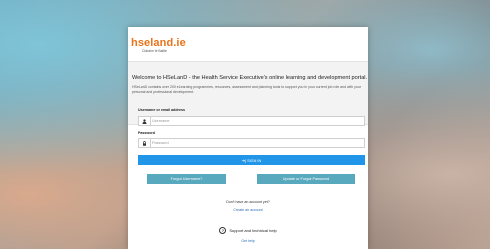 This screenshot has width=490, height=249. I want to click on logo-tagline: Cláraím le Bailte, so click(154, 51).